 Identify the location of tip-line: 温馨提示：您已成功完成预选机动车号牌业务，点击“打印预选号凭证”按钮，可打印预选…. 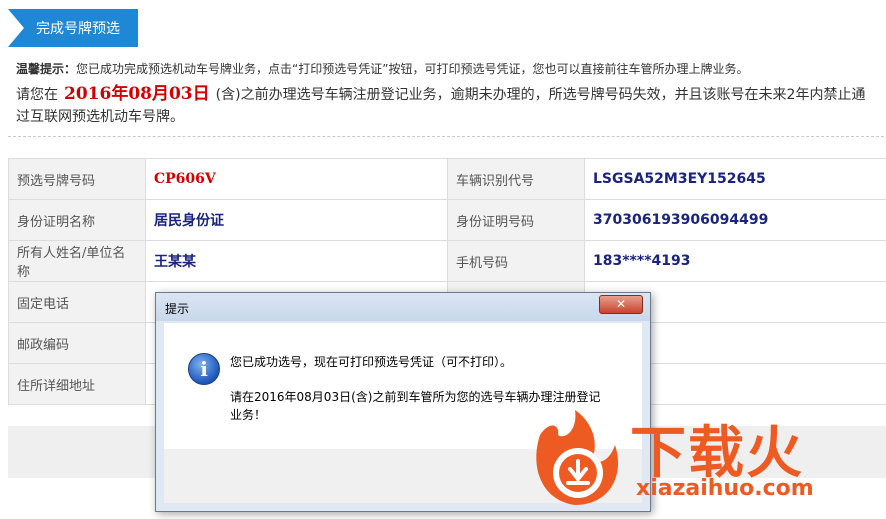
(382, 68).